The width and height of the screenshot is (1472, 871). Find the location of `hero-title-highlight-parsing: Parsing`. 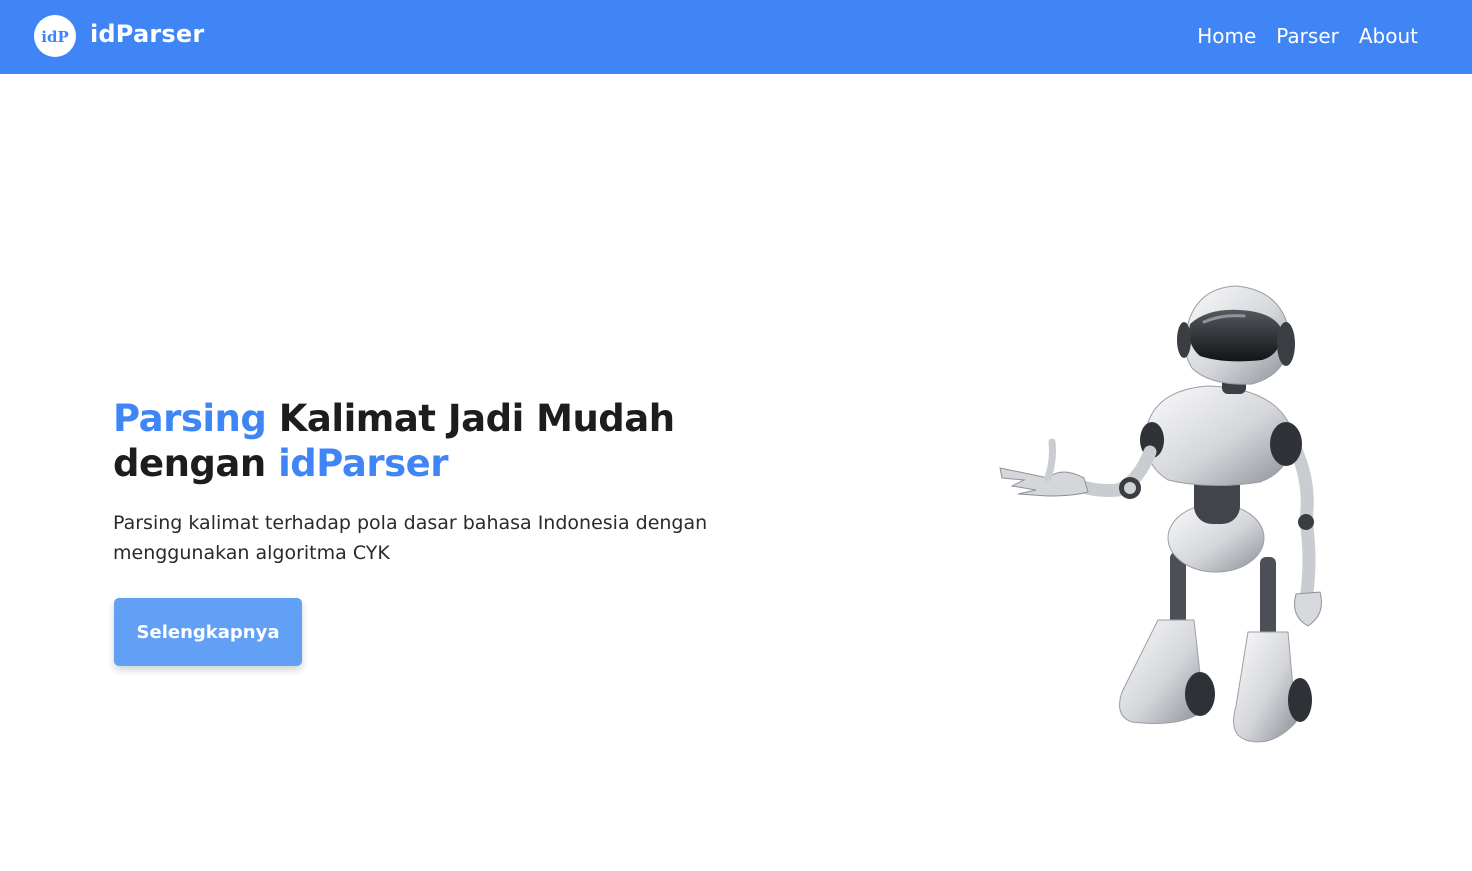

hero-title-highlight-parsing: Parsing is located at coordinates (190, 418).